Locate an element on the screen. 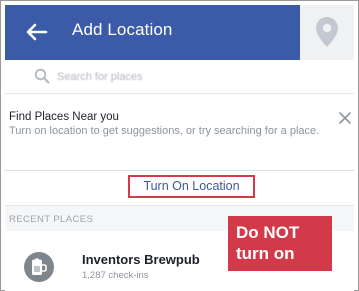  recent-places-label: RECENT PLACES is located at coordinates (51, 219).